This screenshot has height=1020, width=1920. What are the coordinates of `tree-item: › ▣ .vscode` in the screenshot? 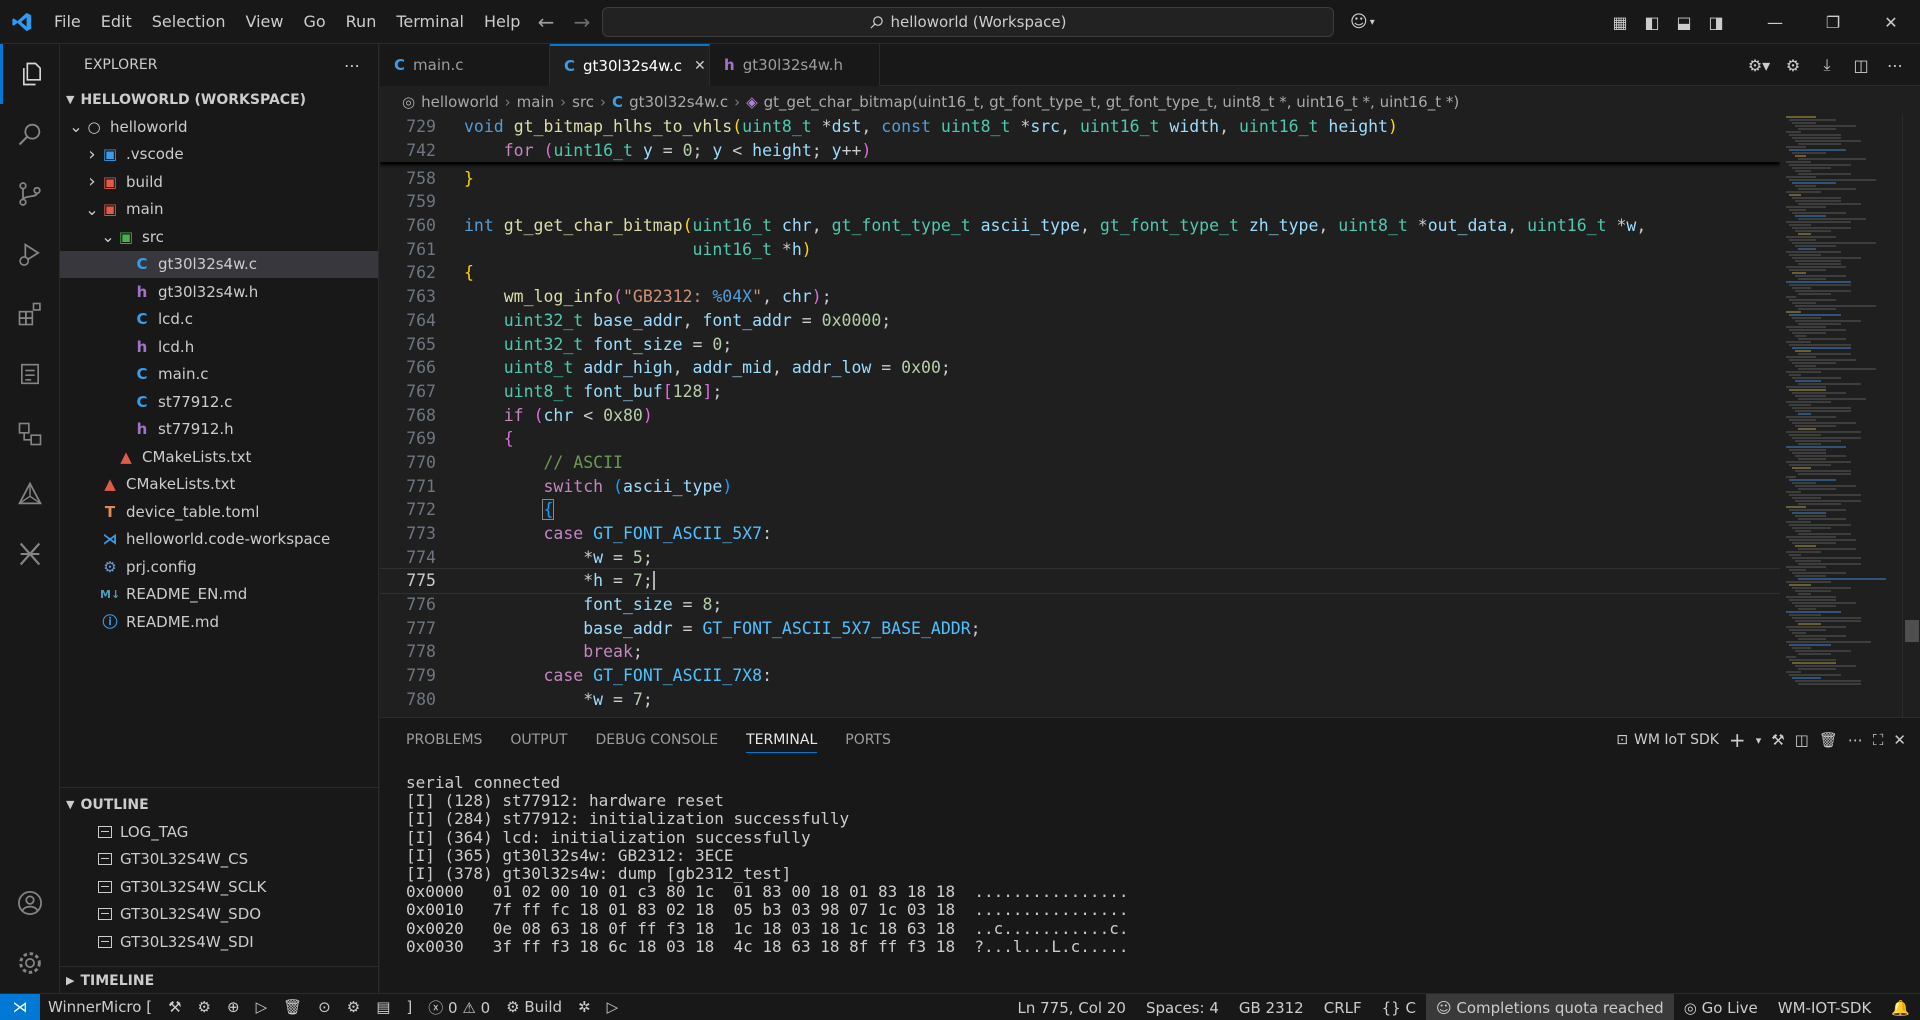 It's located at (219, 155).